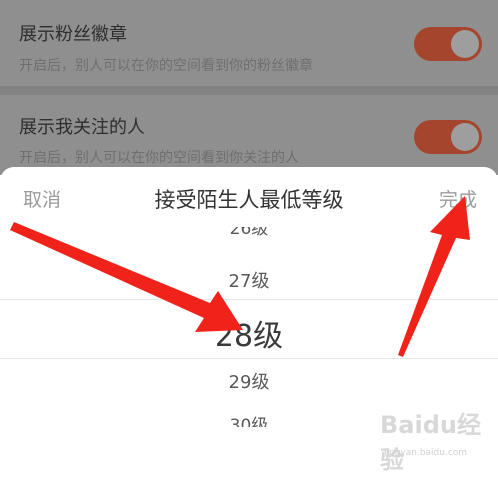 The image size is (498, 477). What do you see at coordinates (430, 442) in the screenshot?
I see `baidu-watermark: Baidu经验` at bounding box center [430, 442].